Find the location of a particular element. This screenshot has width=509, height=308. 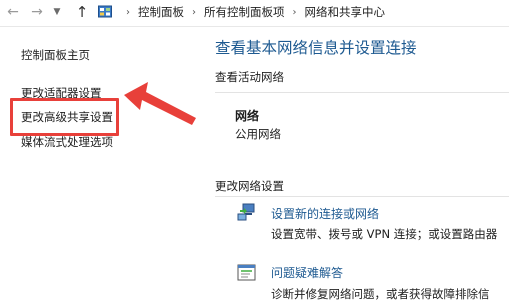

sidebar-item-media-streaming-options: 媒体流式处理选项 is located at coordinates (67, 142).